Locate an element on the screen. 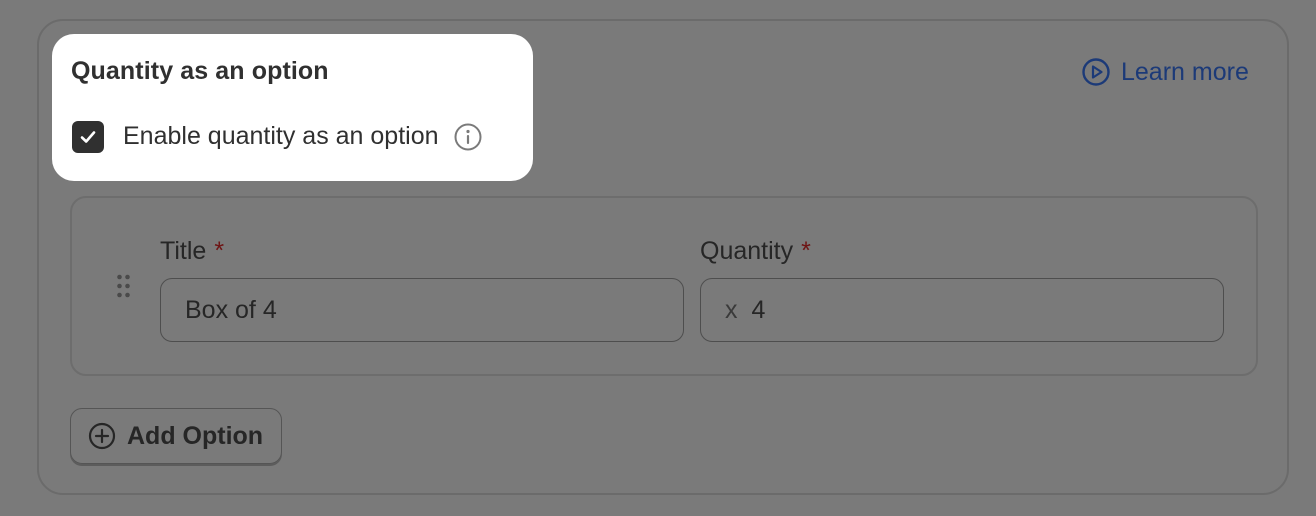  checkmark-icon is located at coordinates (88, 136).